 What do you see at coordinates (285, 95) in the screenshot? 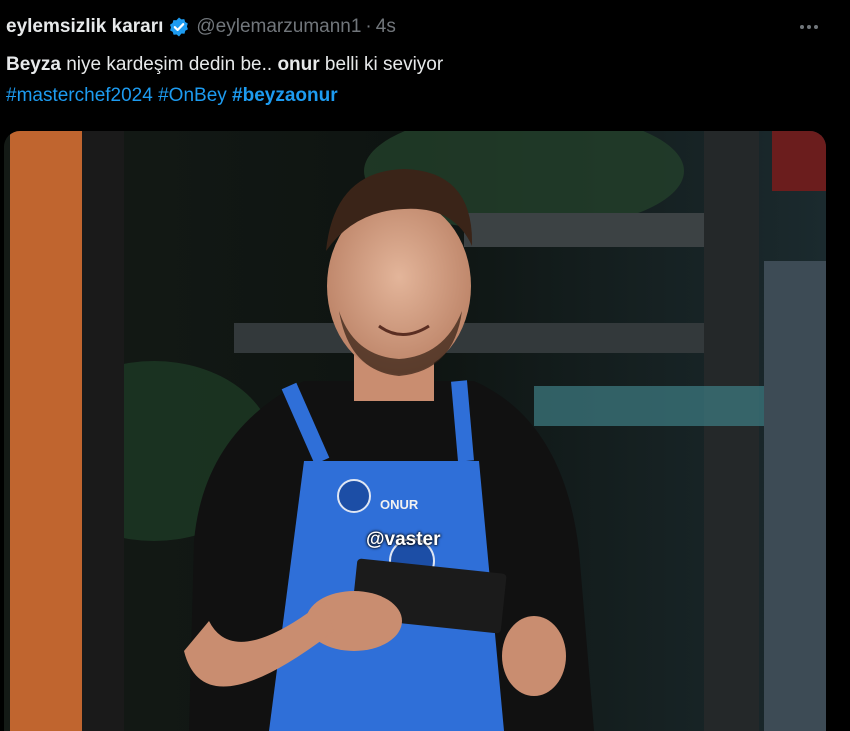
I see `hashtag-beyzaonur: #beyzaonur` at bounding box center [285, 95].